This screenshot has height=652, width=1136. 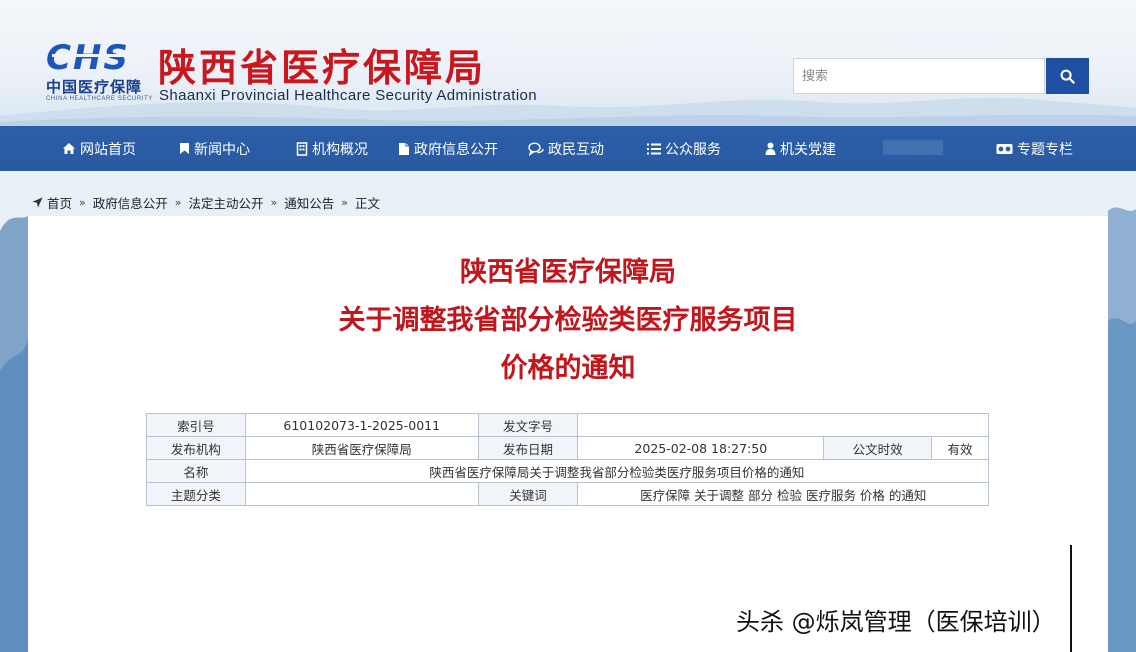 What do you see at coordinates (361, 425) in the screenshot?
I see `index-value: 610102073-1-2025-0011` at bounding box center [361, 425].